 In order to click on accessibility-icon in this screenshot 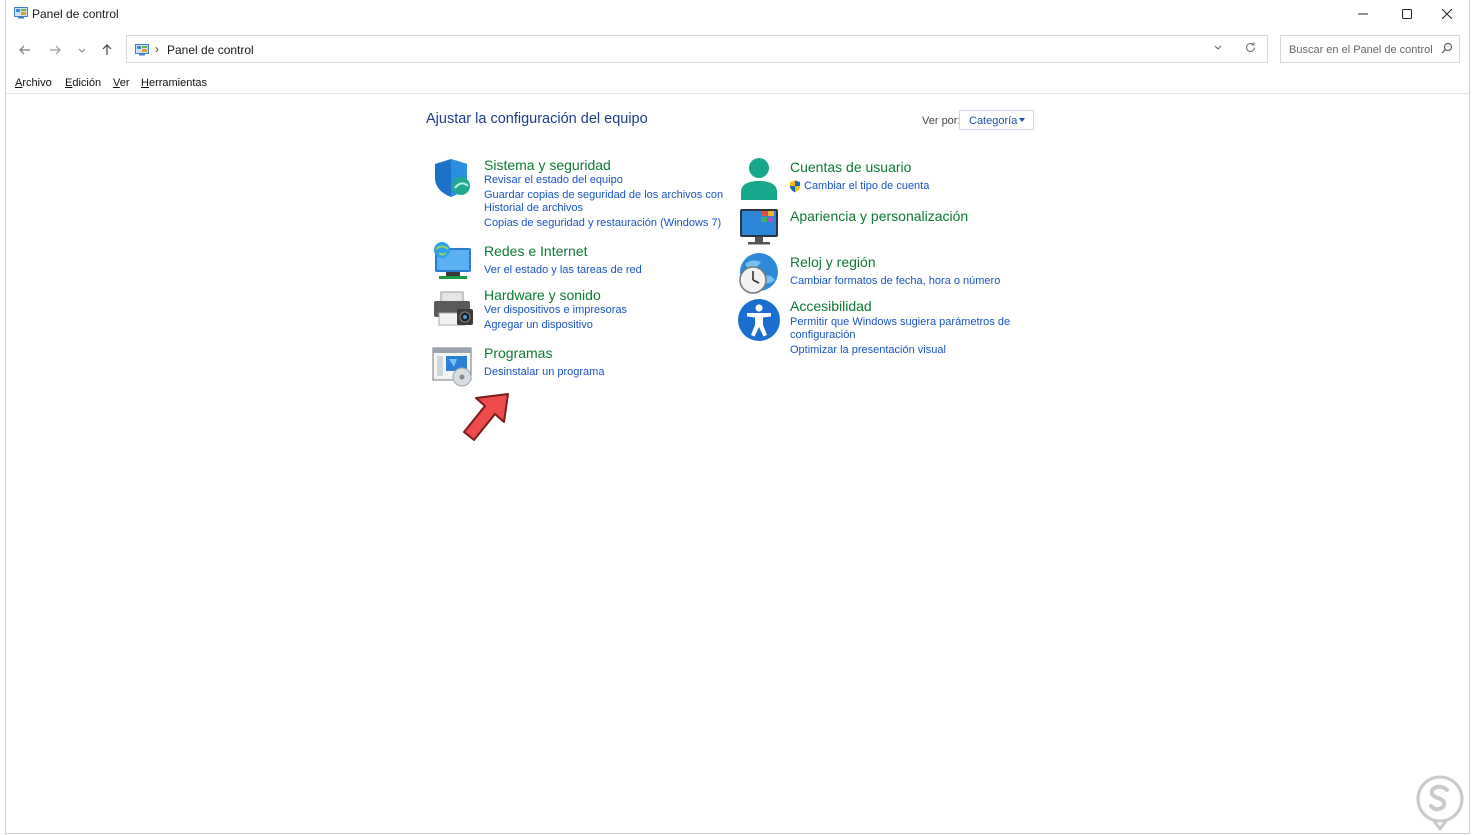, I will do `click(759, 320)`.